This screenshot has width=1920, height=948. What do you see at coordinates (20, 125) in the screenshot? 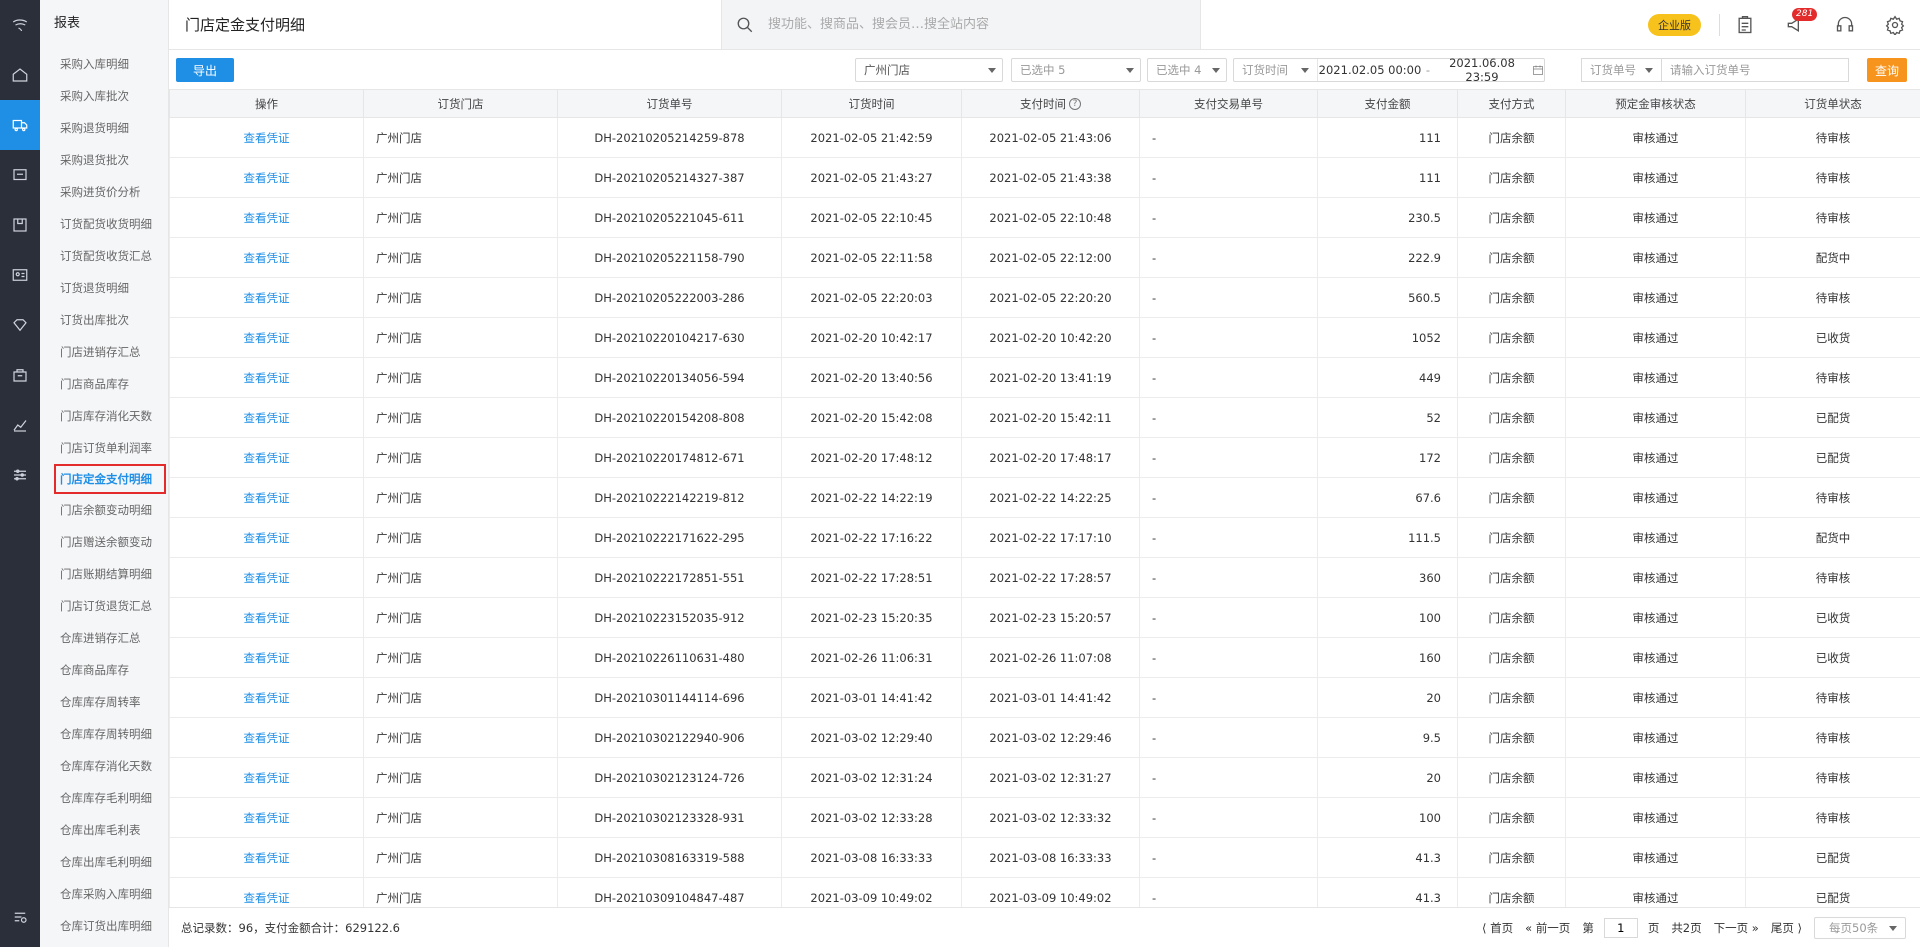
I see `truck-icon` at bounding box center [20, 125].